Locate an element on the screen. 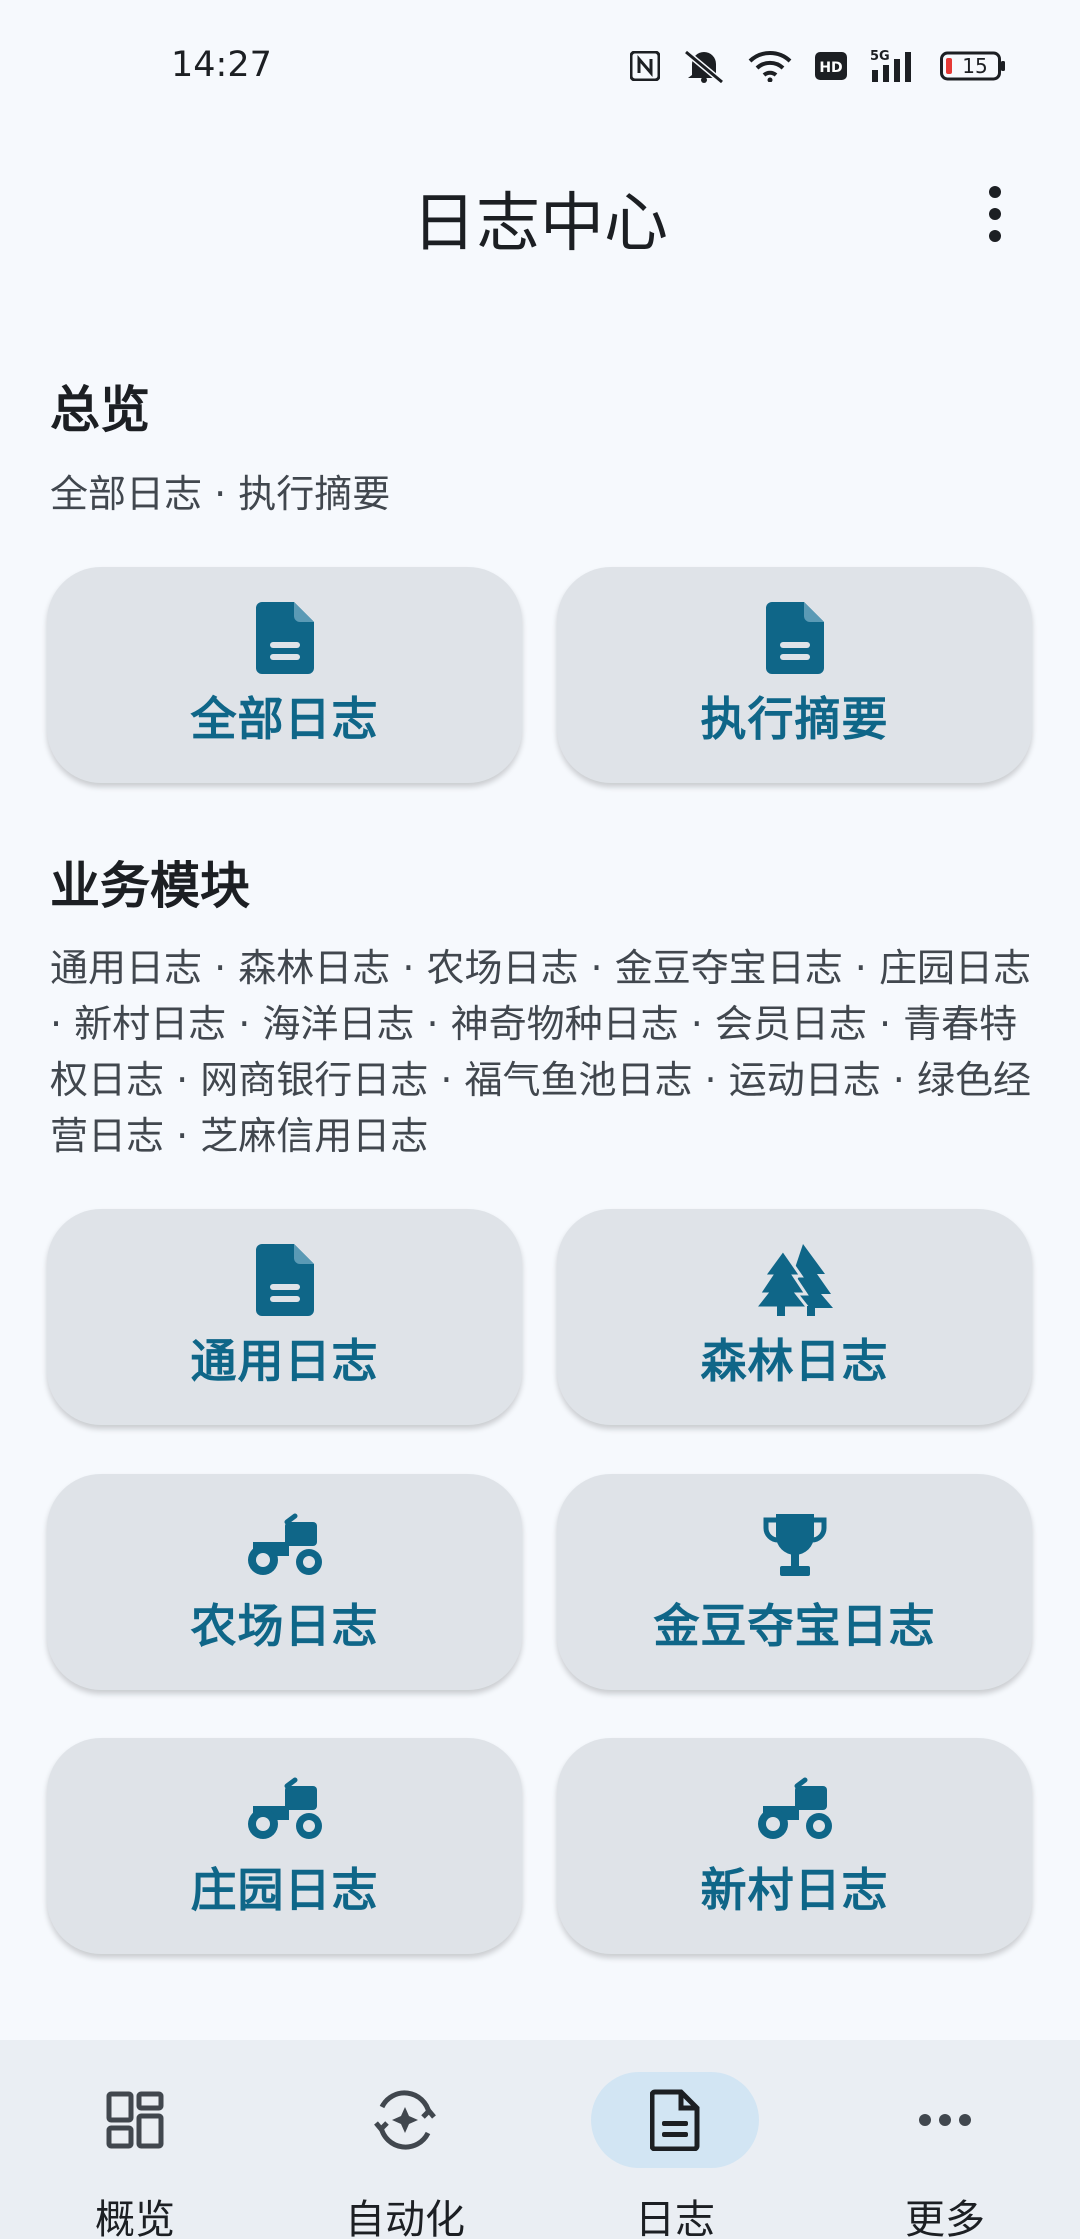  battery-icon: 15 is located at coordinates (973, 66).